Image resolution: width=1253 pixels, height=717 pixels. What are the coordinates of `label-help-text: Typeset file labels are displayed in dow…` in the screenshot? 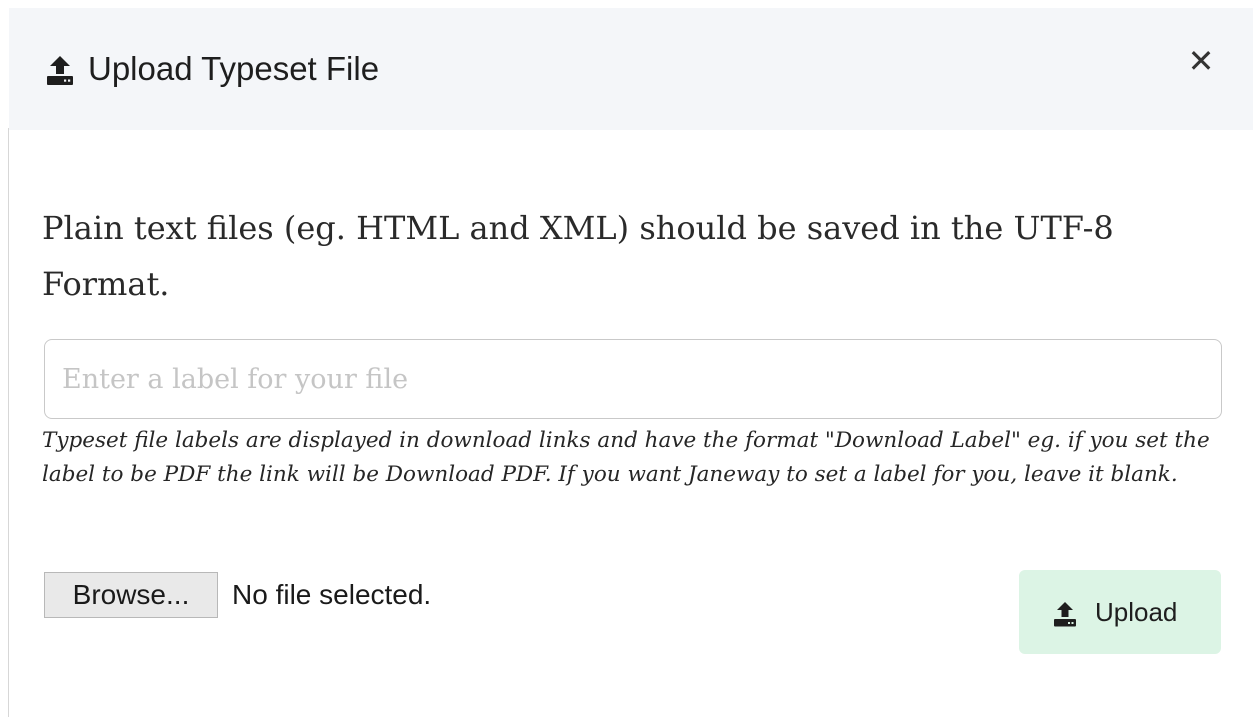 It's located at (626, 457).